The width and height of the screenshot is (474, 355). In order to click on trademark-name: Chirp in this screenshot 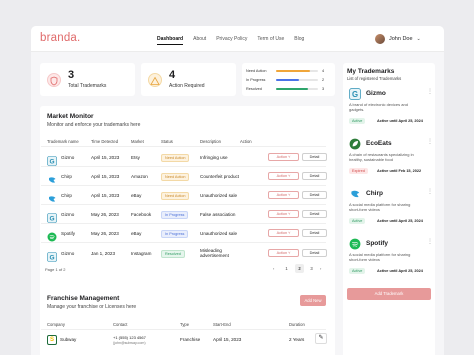, I will do `click(374, 193)`.